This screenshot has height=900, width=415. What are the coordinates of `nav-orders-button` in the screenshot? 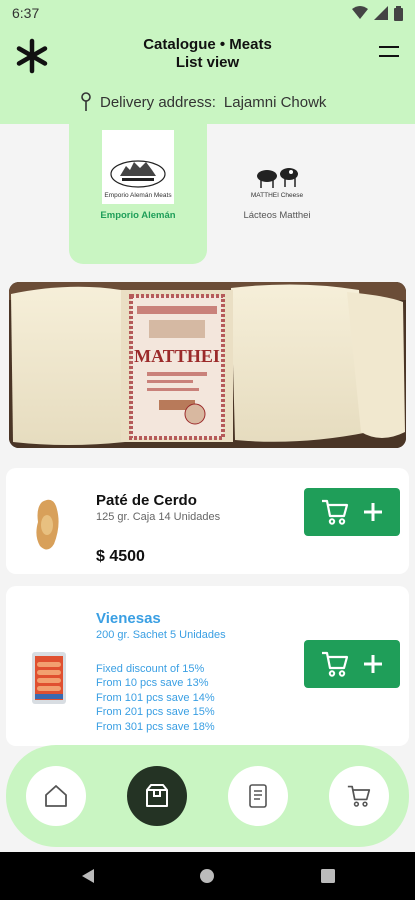 It's located at (258, 796).